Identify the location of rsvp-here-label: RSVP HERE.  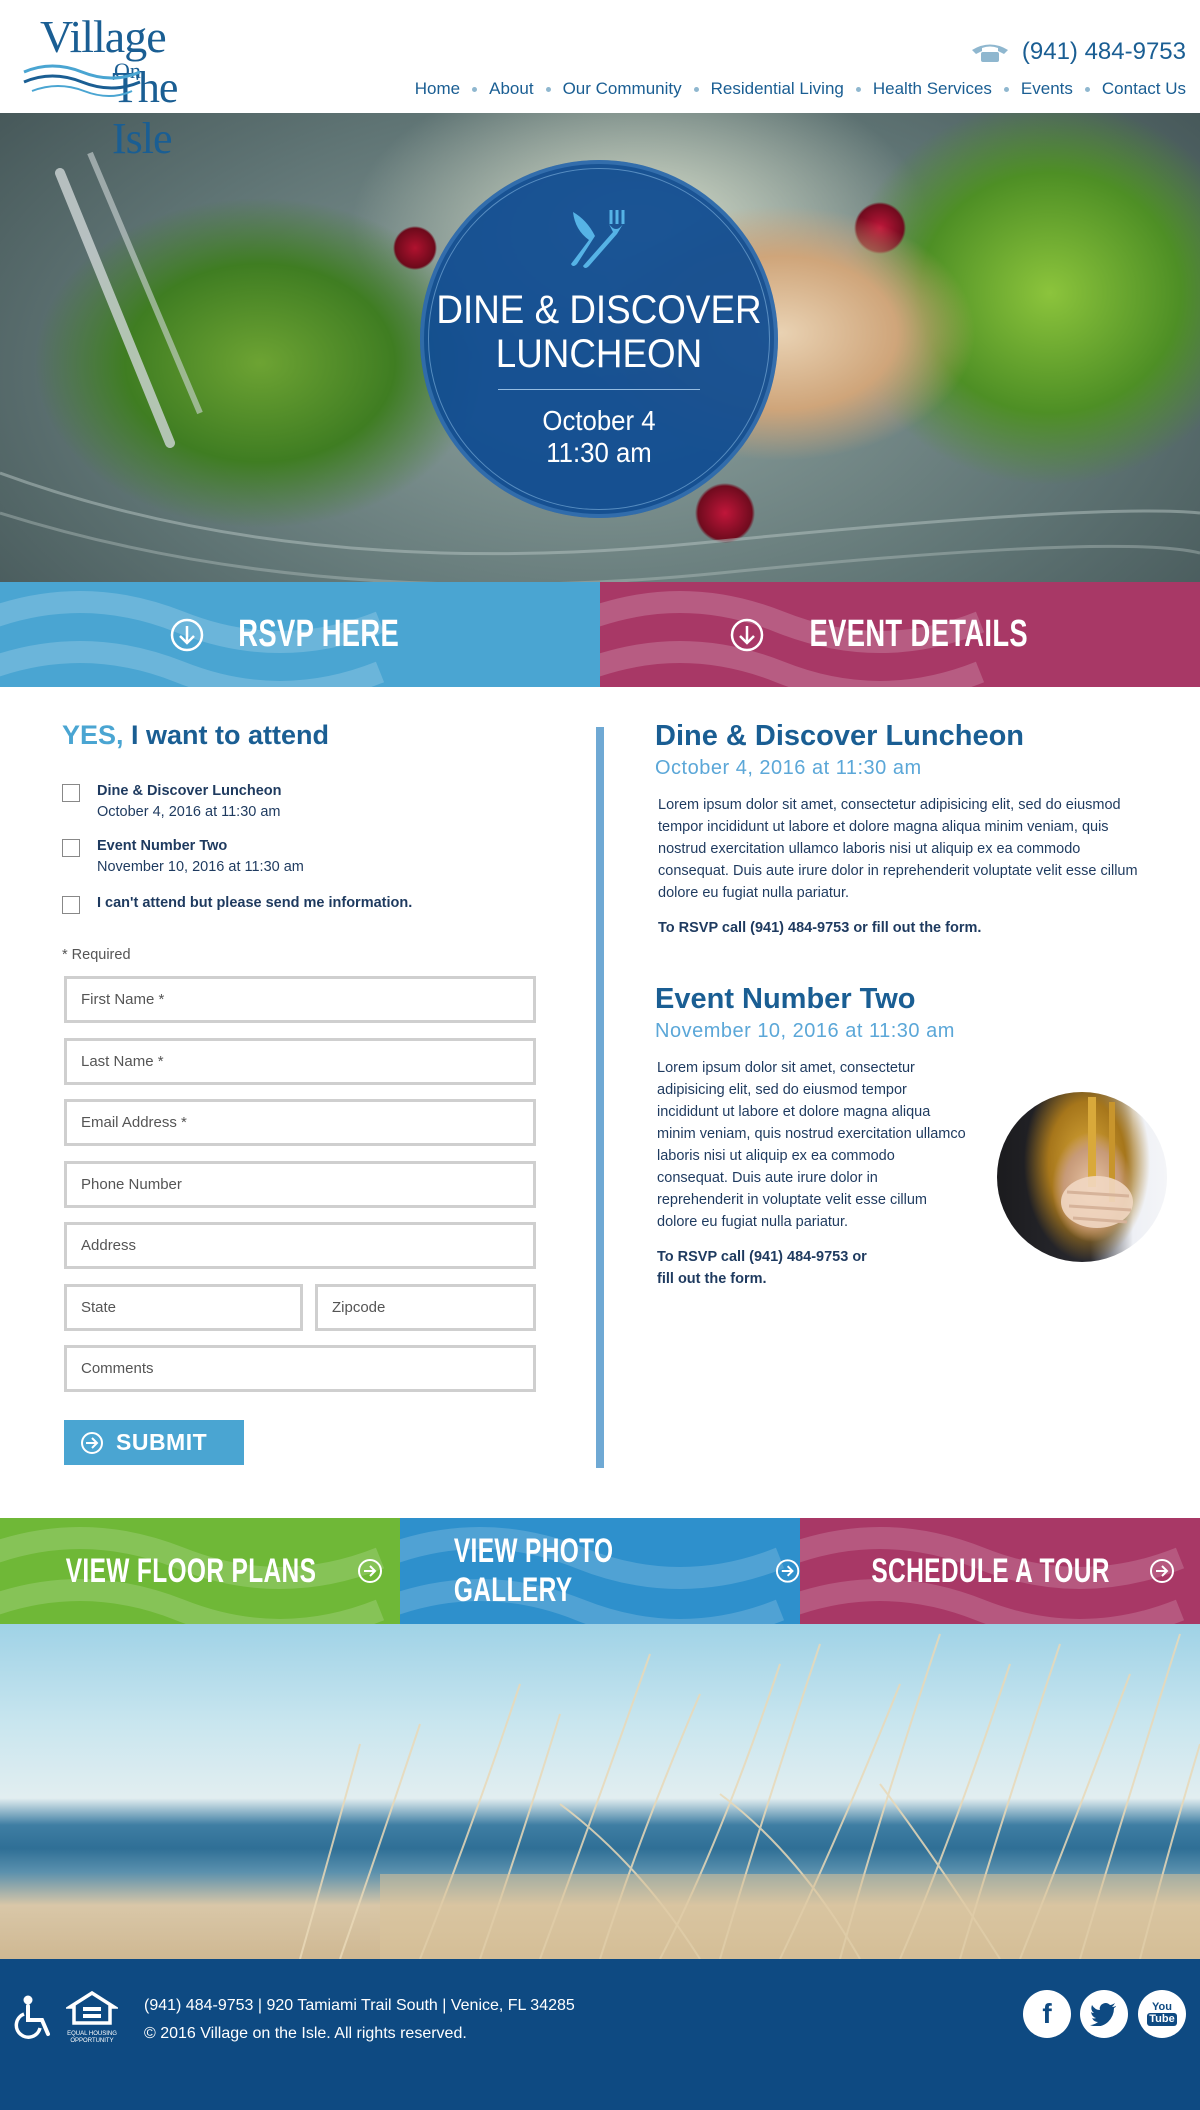
(319, 634).